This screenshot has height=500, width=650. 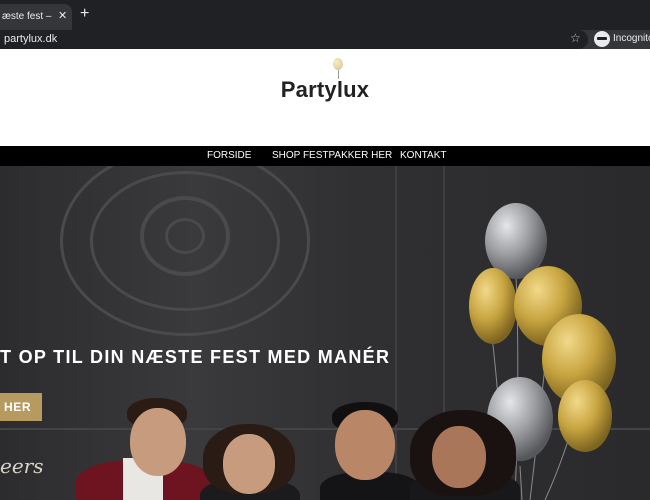 What do you see at coordinates (575, 38) in the screenshot?
I see `star-icon: ☆` at bounding box center [575, 38].